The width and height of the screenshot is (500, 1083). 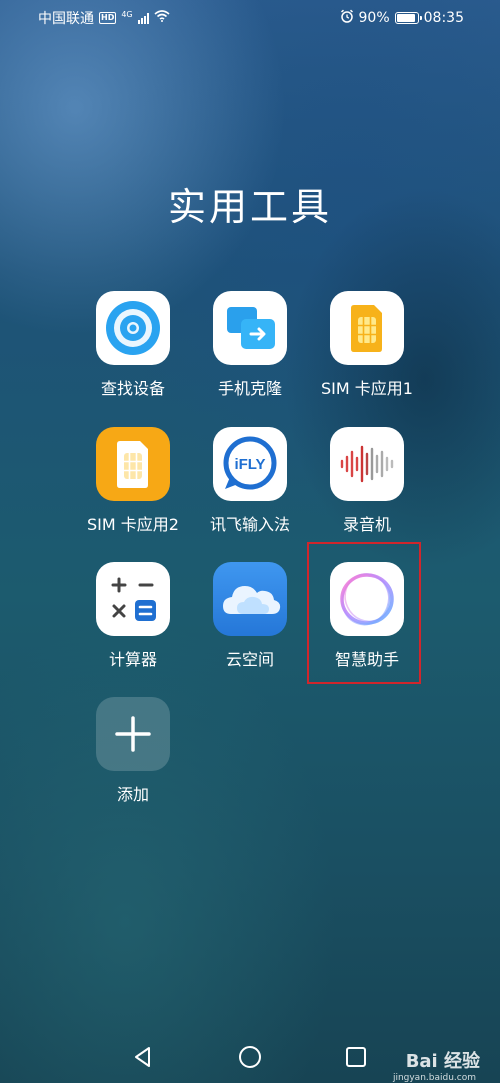 I want to click on status-left: 中国联通 HD 4G, so click(x=104, y=18).